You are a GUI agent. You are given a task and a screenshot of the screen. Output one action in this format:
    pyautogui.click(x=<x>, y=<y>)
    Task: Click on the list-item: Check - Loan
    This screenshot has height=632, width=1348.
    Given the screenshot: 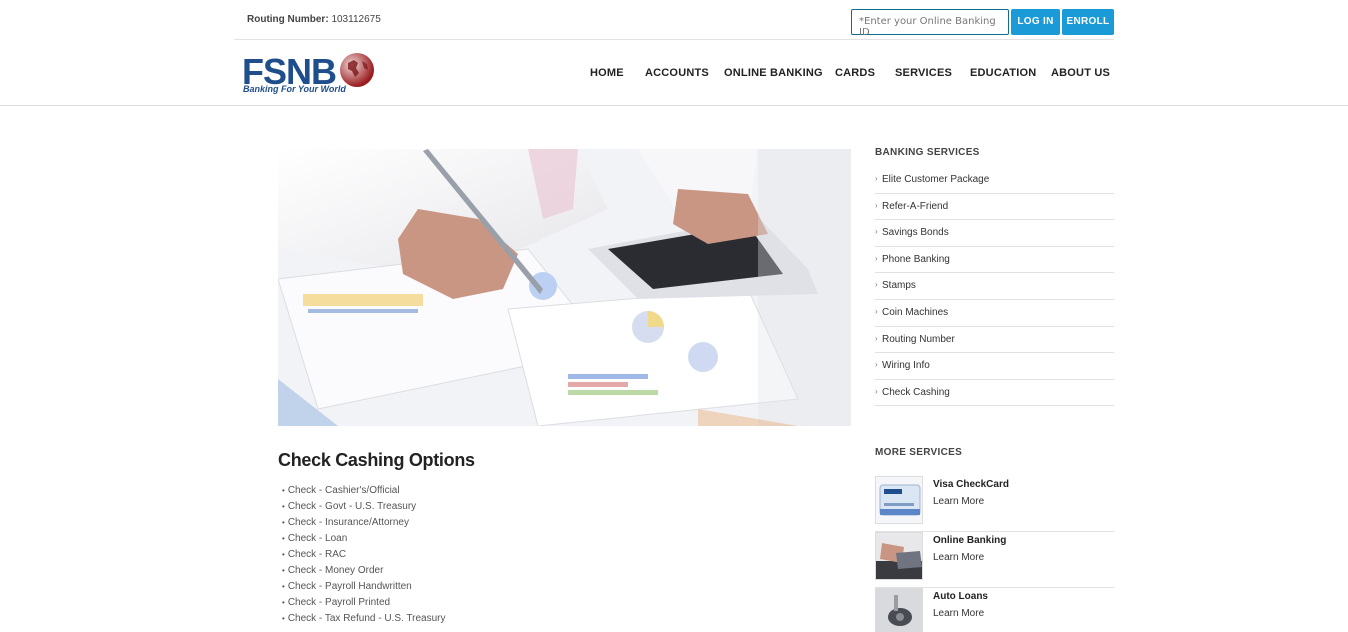 What is the action you would take?
    pyautogui.click(x=363, y=540)
    